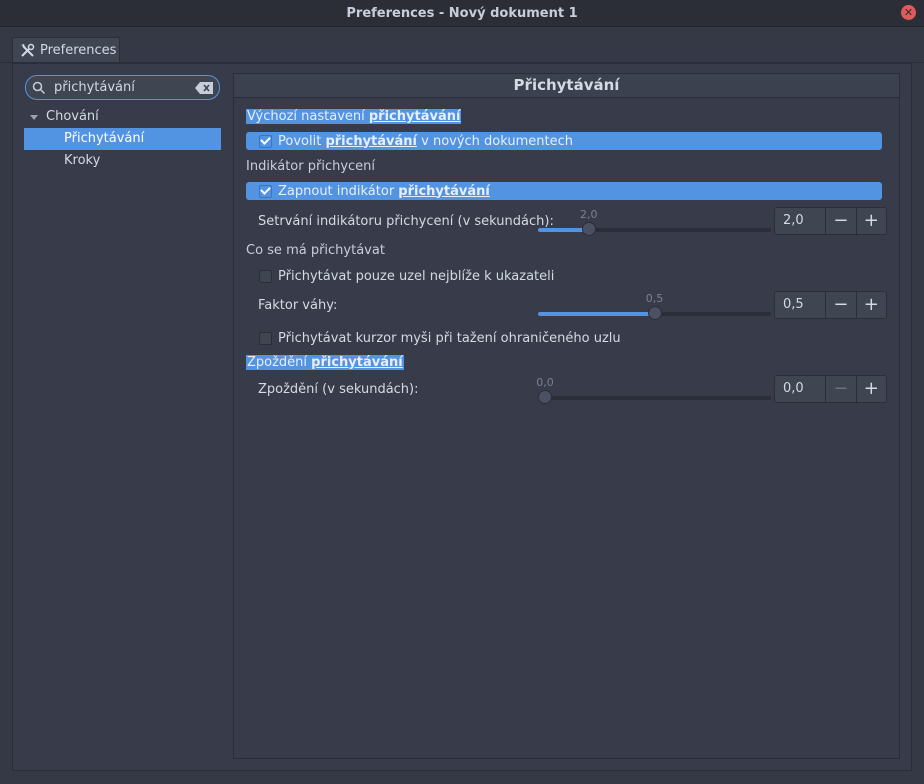  What do you see at coordinates (801, 389) in the screenshot?
I see `spin-value: 0,0` at bounding box center [801, 389].